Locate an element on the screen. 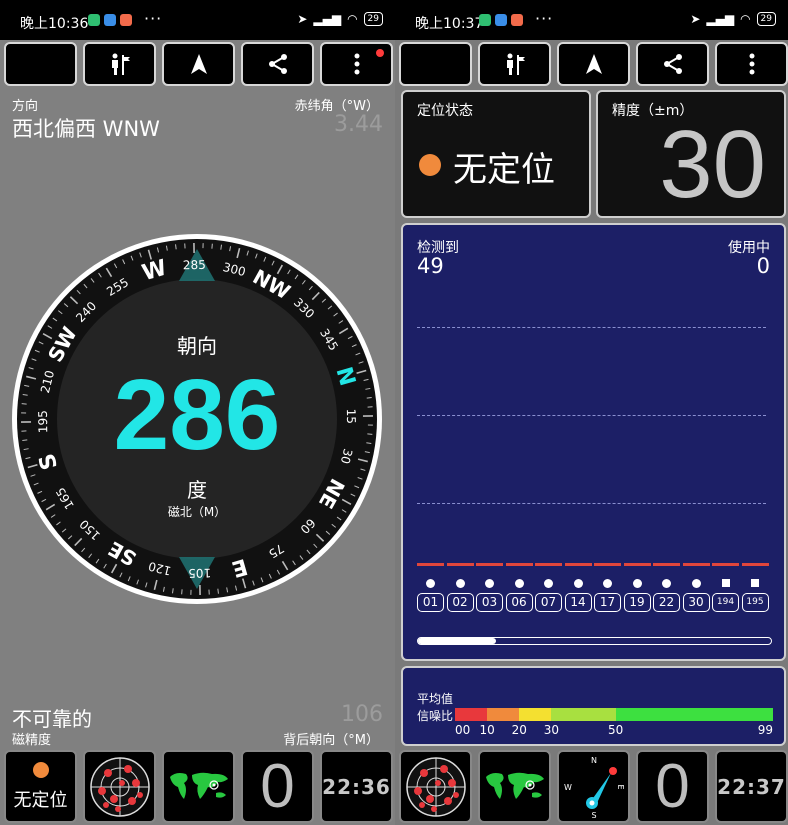 This screenshot has width=788, height=825. reliability-value: 不可靠的 is located at coordinates (52, 719).